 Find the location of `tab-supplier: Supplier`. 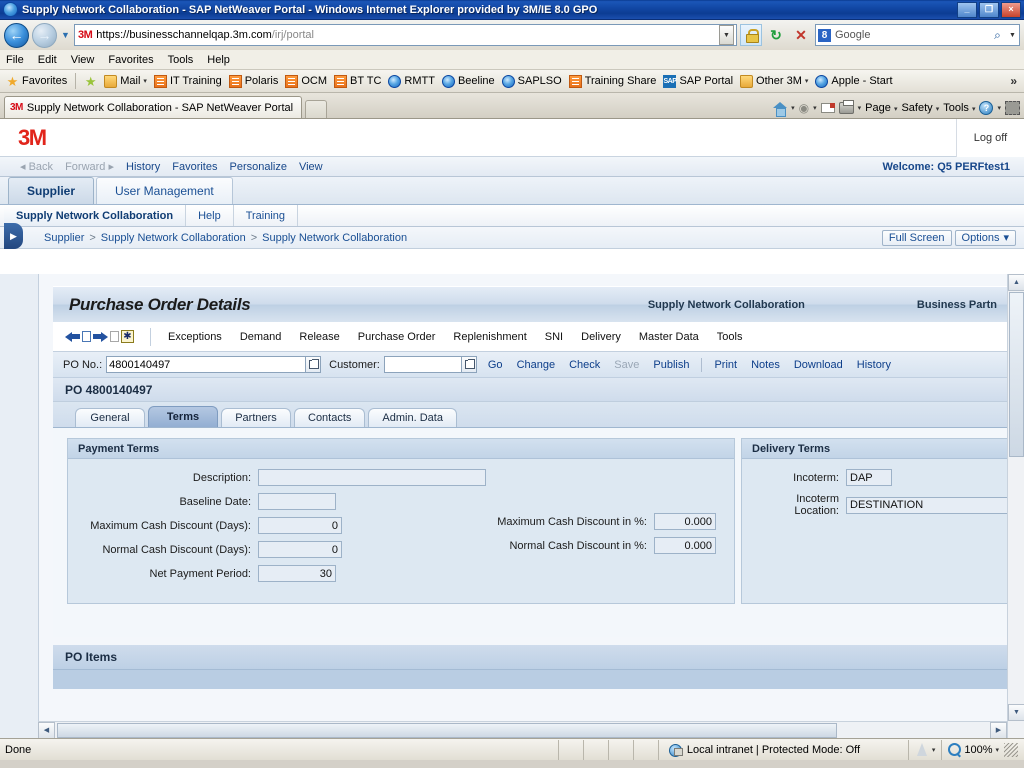

tab-supplier: Supplier is located at coordinates (51, 190).